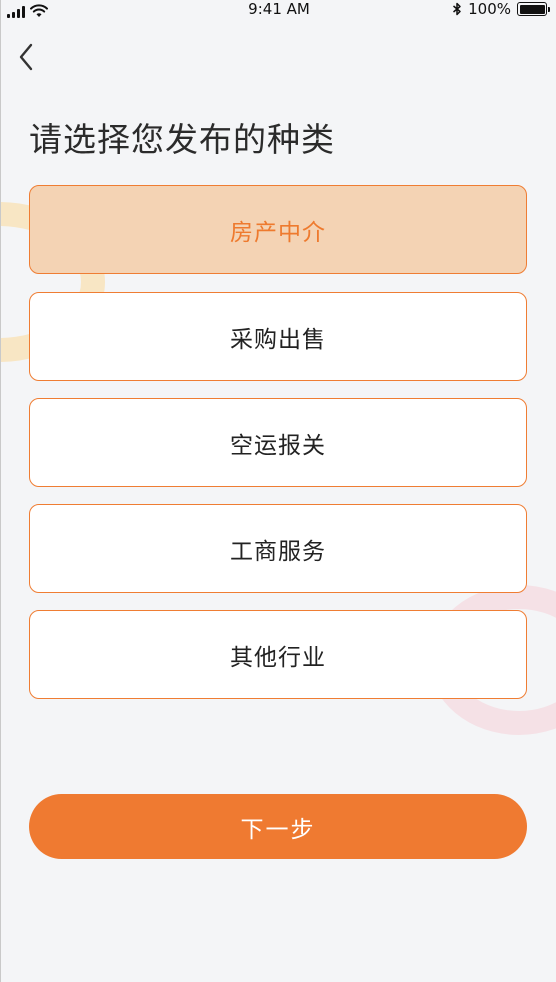 The image size is (556, 982). I want to click on back-button, so click(26, 57).